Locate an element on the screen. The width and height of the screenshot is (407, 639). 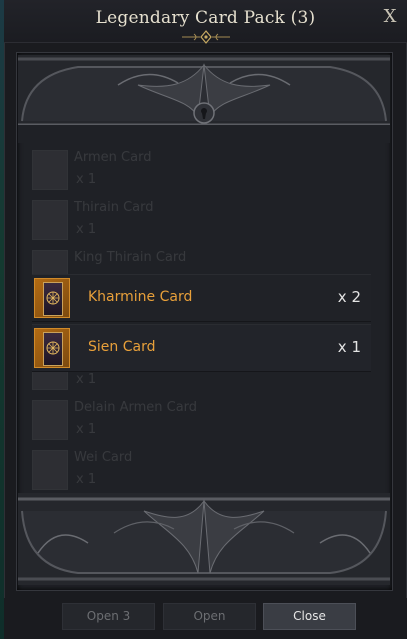
item-name: Thirain Card is located at coordinates (114, 207).